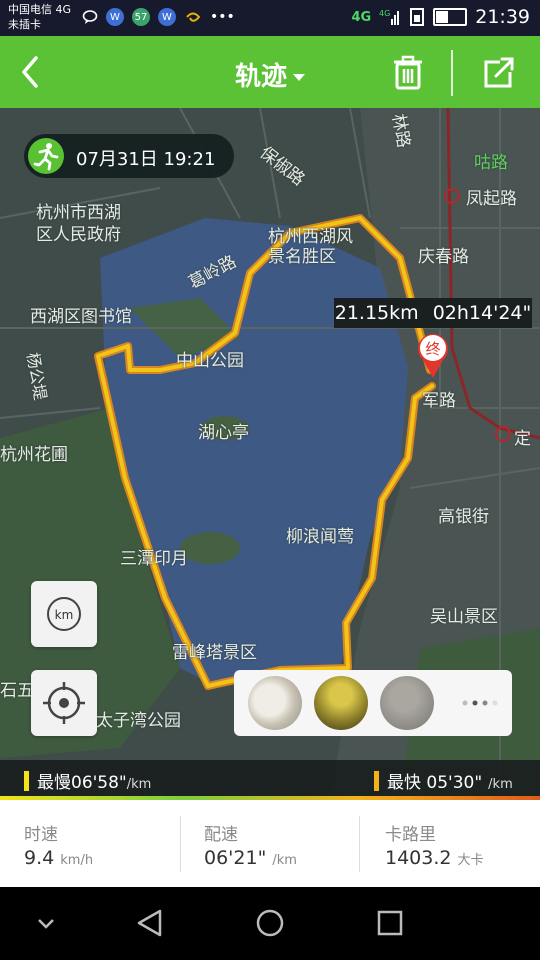  Describe the element at coordinates (460, 843) in the screenshot. I see `calories-stat: 卡路里 1403.2 大卡` at that location.